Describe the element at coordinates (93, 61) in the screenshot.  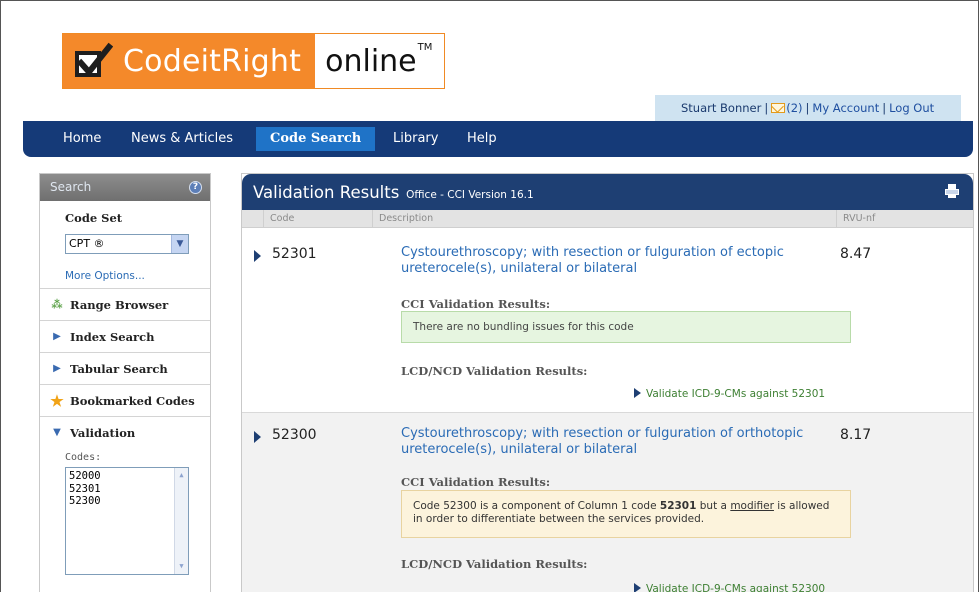
I see `checkbox-logo-icon` at that location.